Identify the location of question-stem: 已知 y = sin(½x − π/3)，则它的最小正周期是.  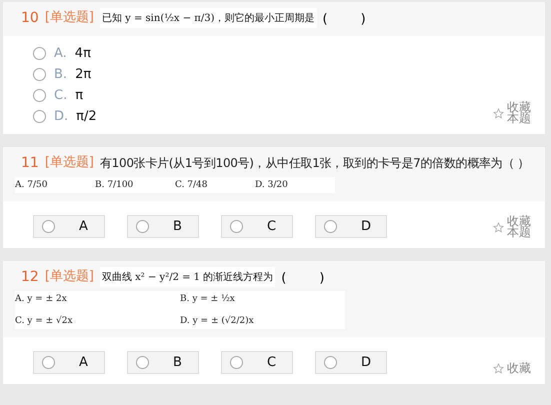
(208, 18).